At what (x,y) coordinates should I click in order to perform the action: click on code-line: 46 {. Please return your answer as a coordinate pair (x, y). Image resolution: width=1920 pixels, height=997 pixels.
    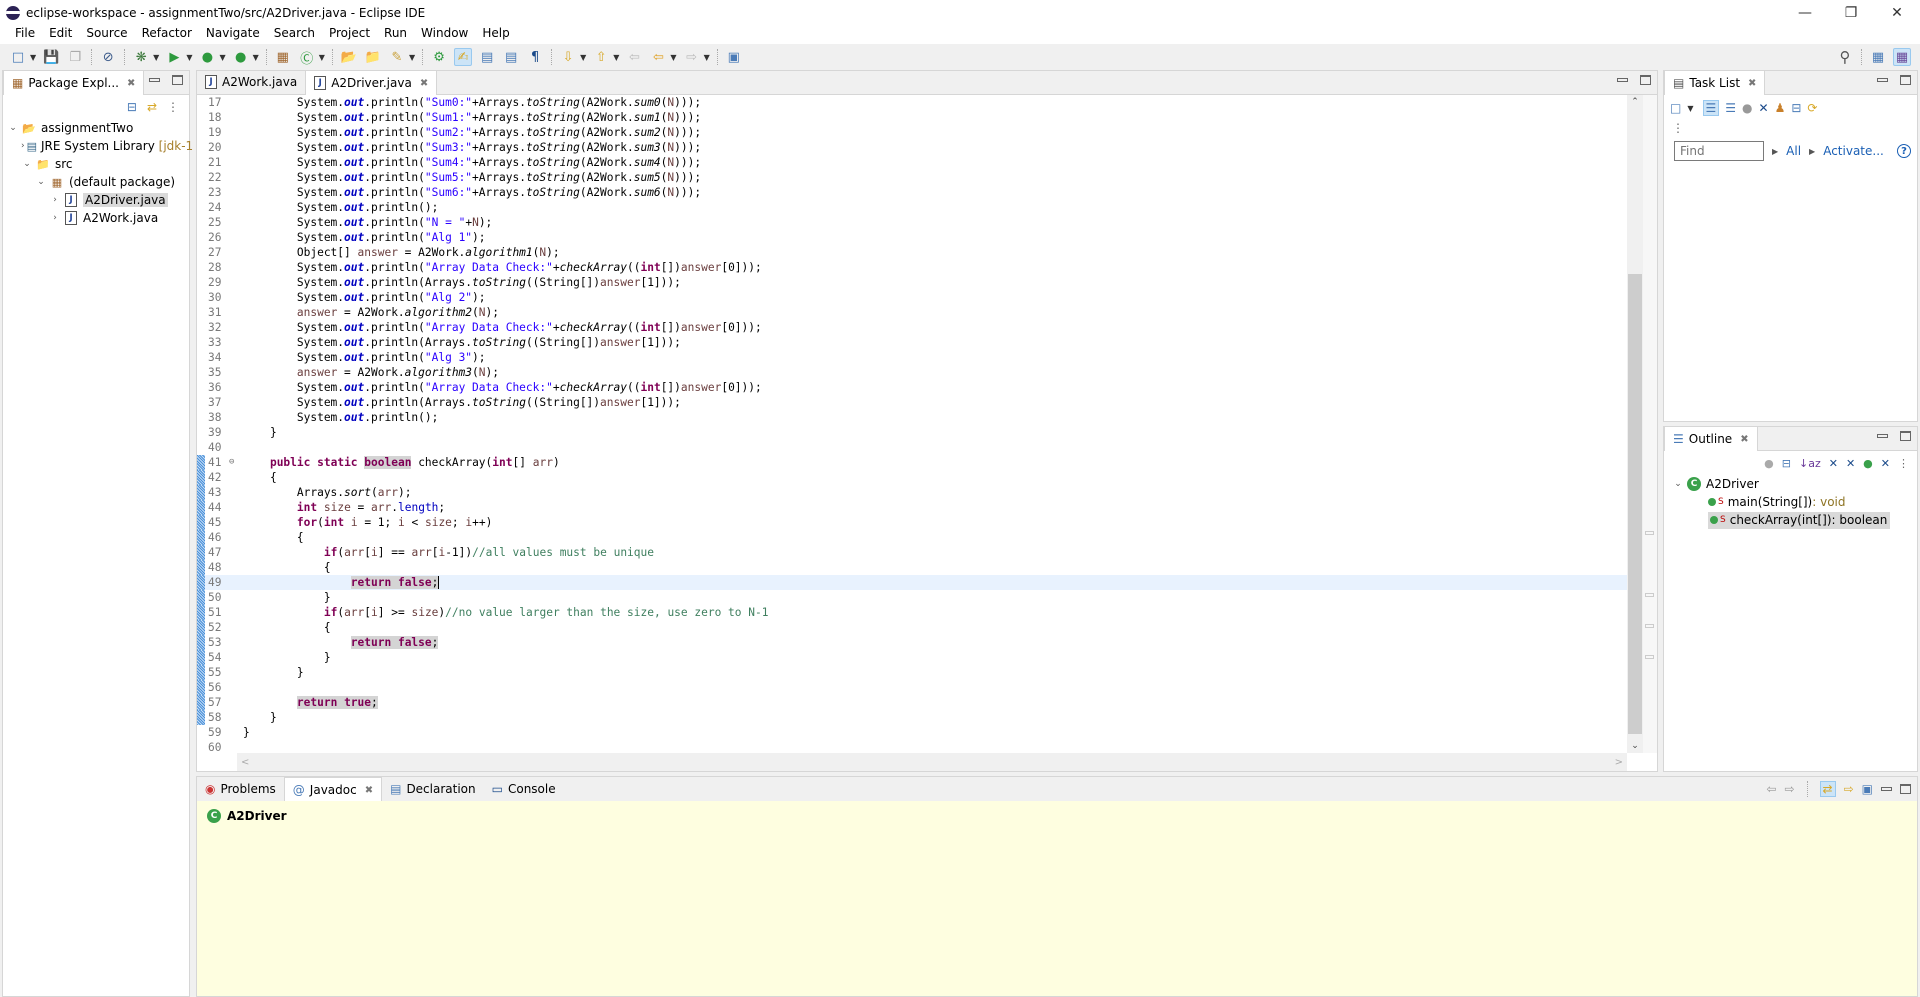
    Looking at the image, I should click on (912, 537).